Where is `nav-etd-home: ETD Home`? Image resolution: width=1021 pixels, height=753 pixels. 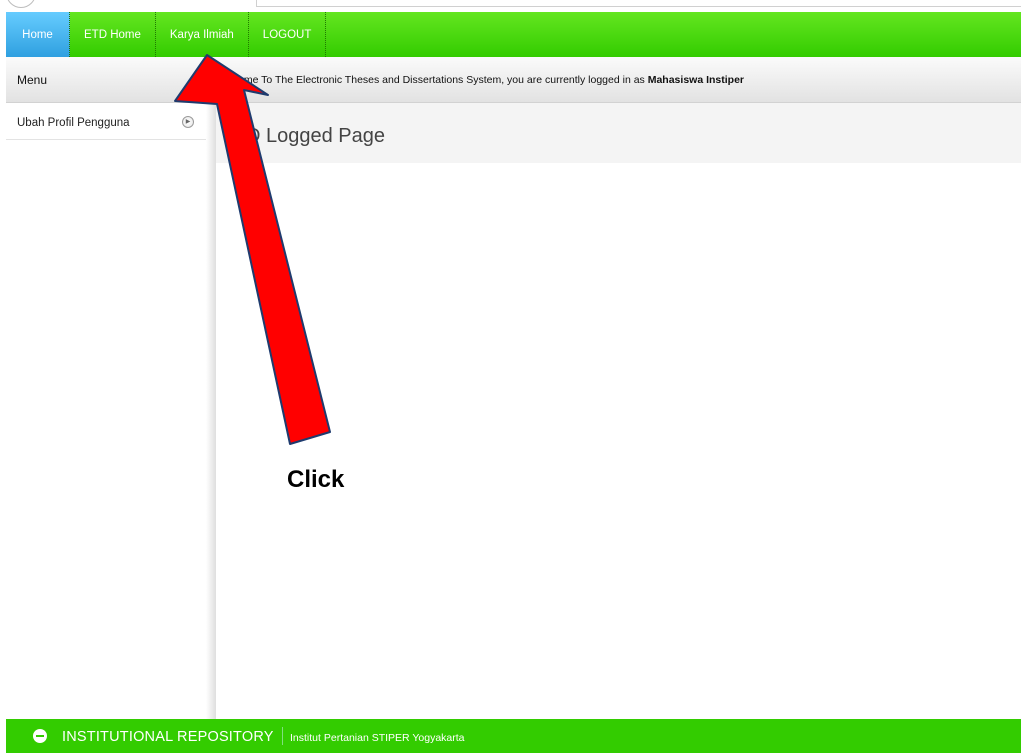 nav-etd-home: ETD Home is located at coordinates (113, 34).